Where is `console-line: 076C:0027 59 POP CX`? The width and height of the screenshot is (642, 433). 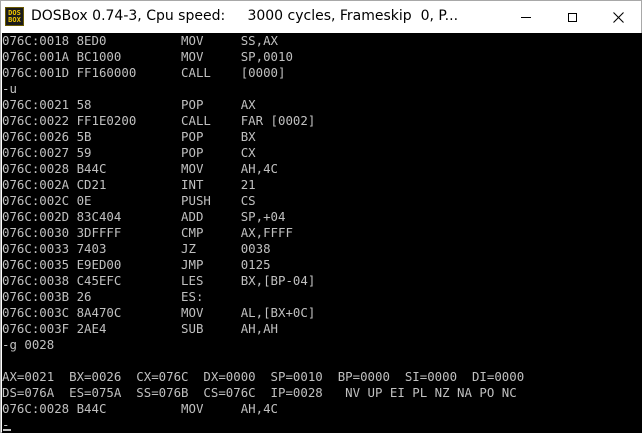 console-line: 076C:0027 59 POP CX is located at coordinates (129, 152).